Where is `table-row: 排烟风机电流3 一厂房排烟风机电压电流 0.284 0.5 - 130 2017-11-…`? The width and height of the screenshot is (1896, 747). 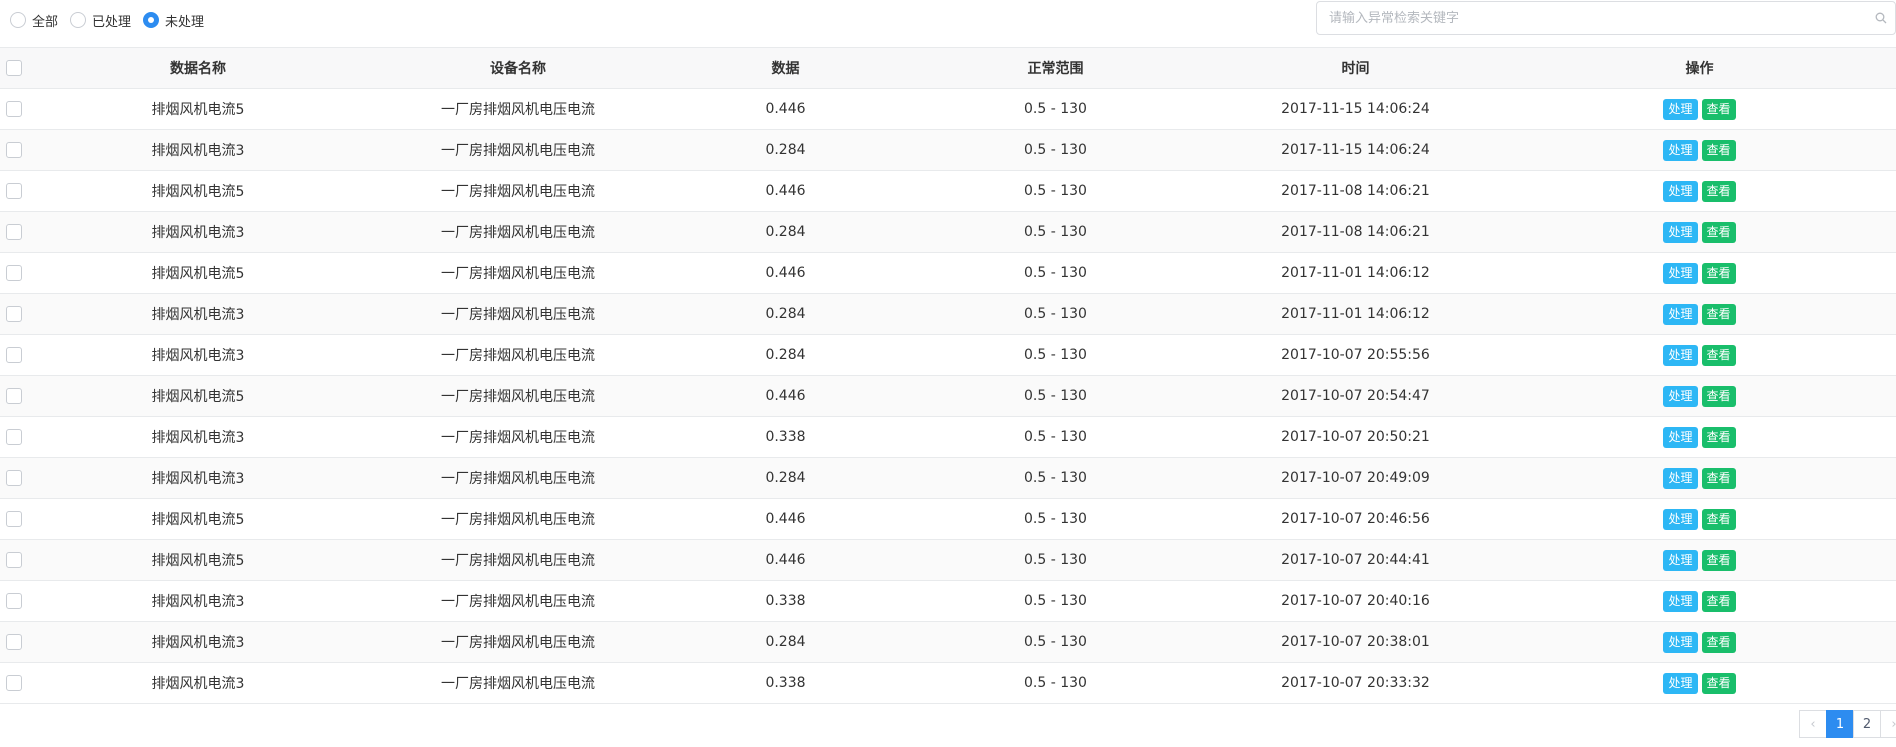 table-row: 排烟风机电流3 一厂房排烟风机电压电流 0.284 0.5 - 130 2017-11-… is located at coordinates (948, 314).